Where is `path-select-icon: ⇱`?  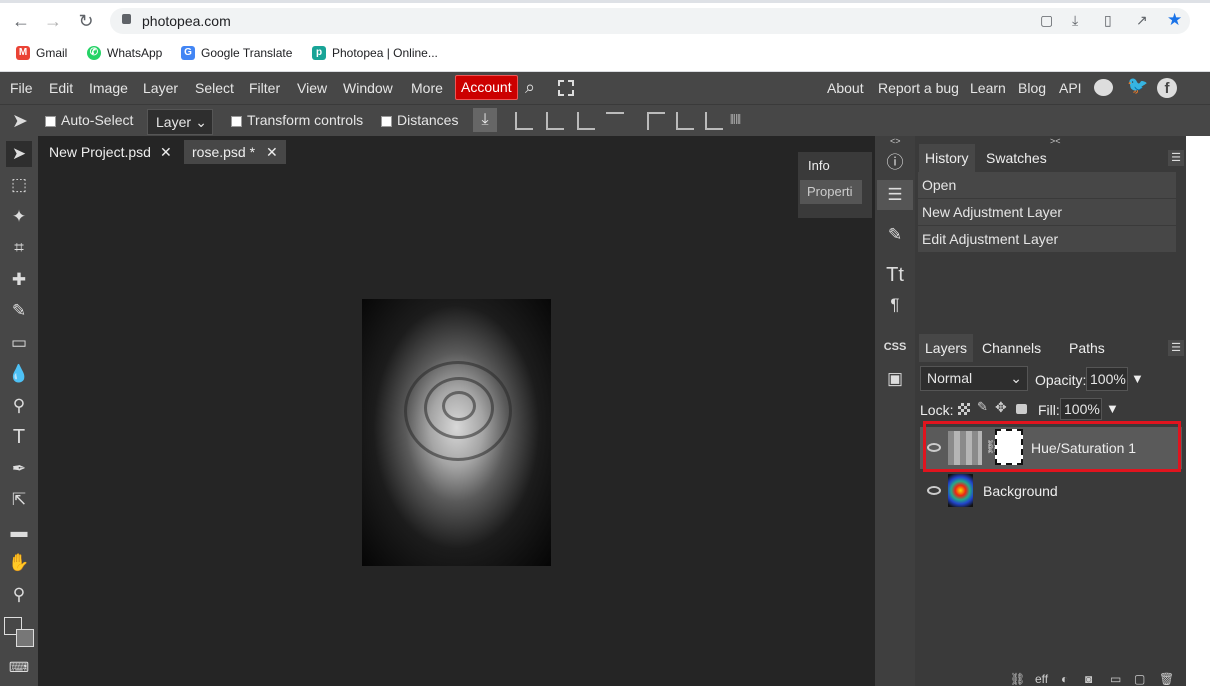 path-select-icon: ⇱ is located at coordinates (19, 500).